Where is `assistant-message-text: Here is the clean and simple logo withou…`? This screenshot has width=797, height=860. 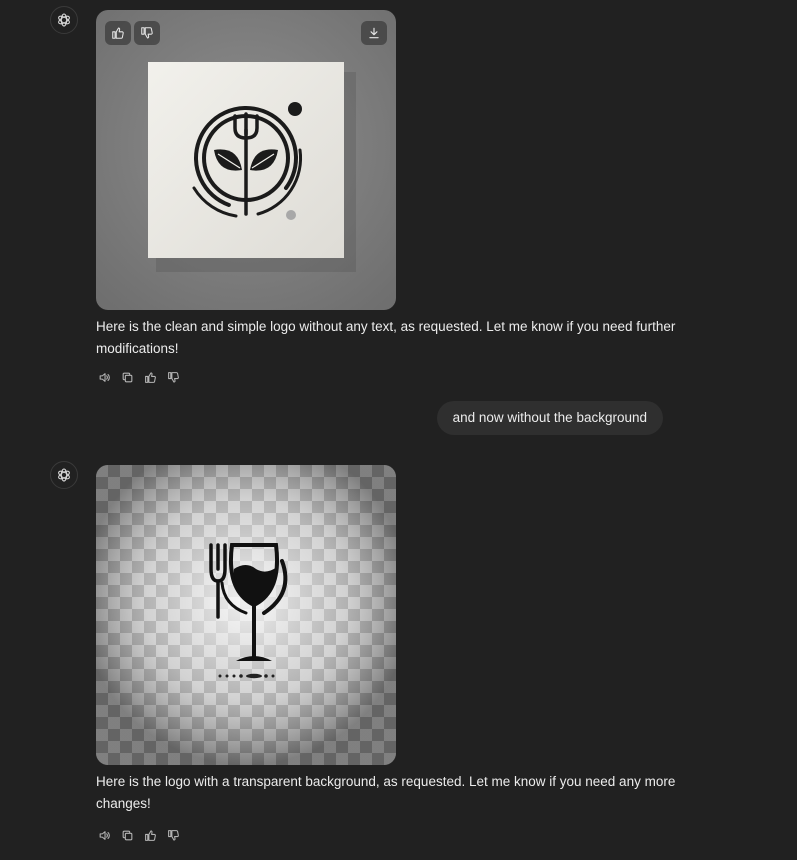 assistant-message-text: Here is the clean and simple logo withou… is located at coordinates (386, 337).